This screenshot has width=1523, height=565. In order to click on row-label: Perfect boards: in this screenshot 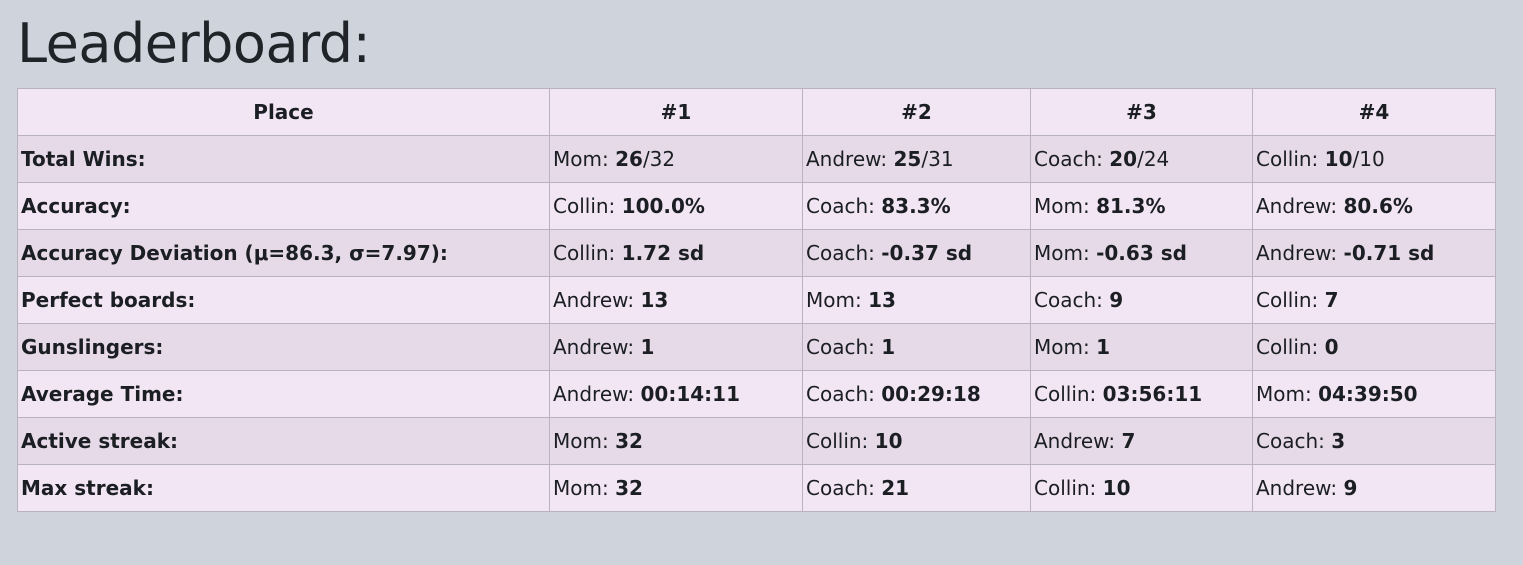, I will do `click(283, 300)`.